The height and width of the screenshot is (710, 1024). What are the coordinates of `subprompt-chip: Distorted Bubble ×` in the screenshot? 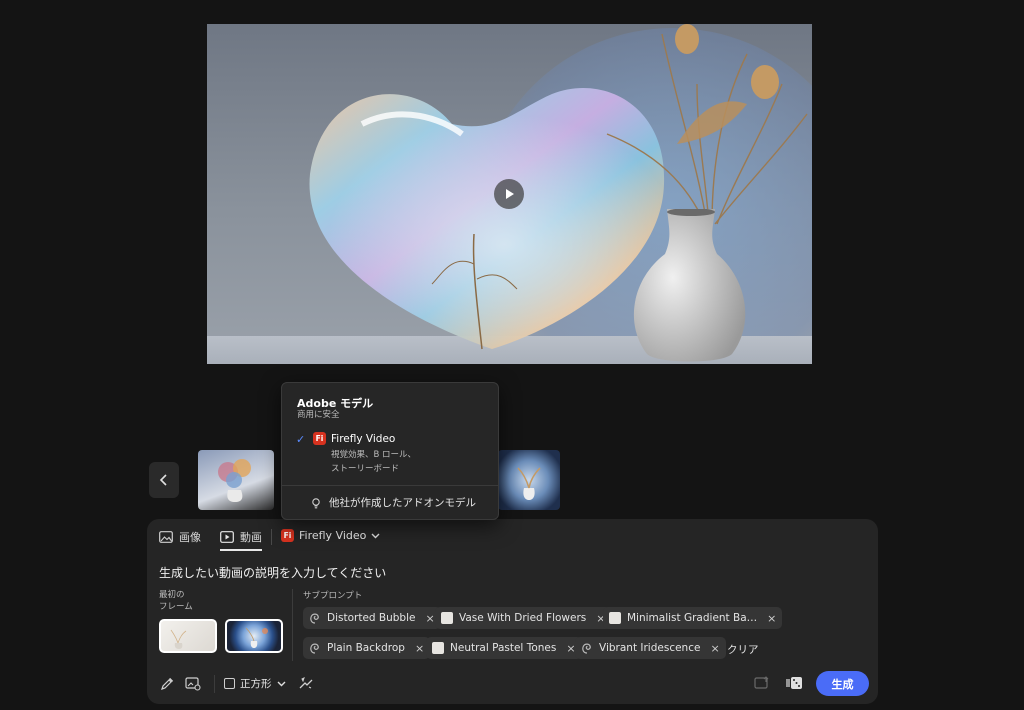 It's located at (372, 618).